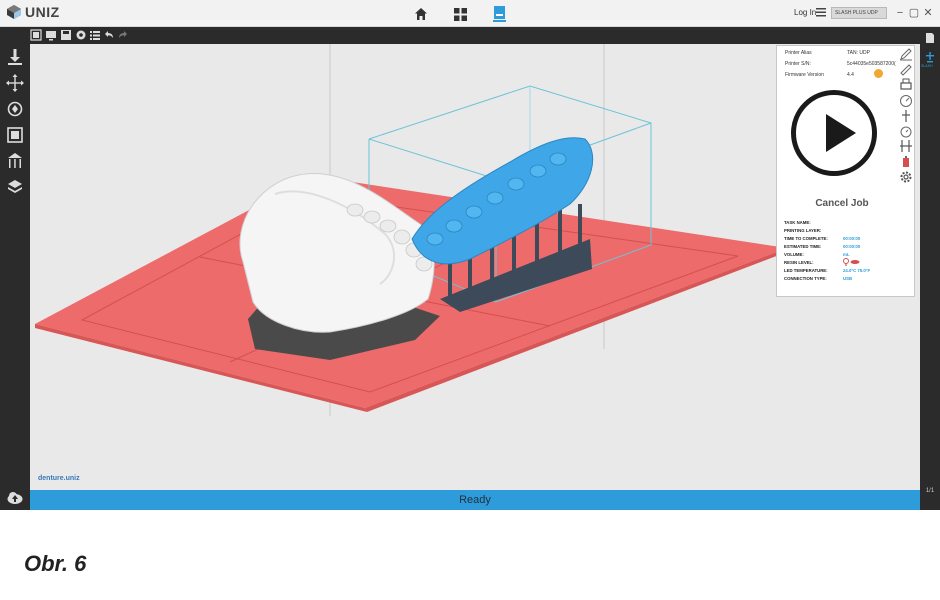  I want to click on printer-sn-label: Printer S/N:, so click(798, 64).